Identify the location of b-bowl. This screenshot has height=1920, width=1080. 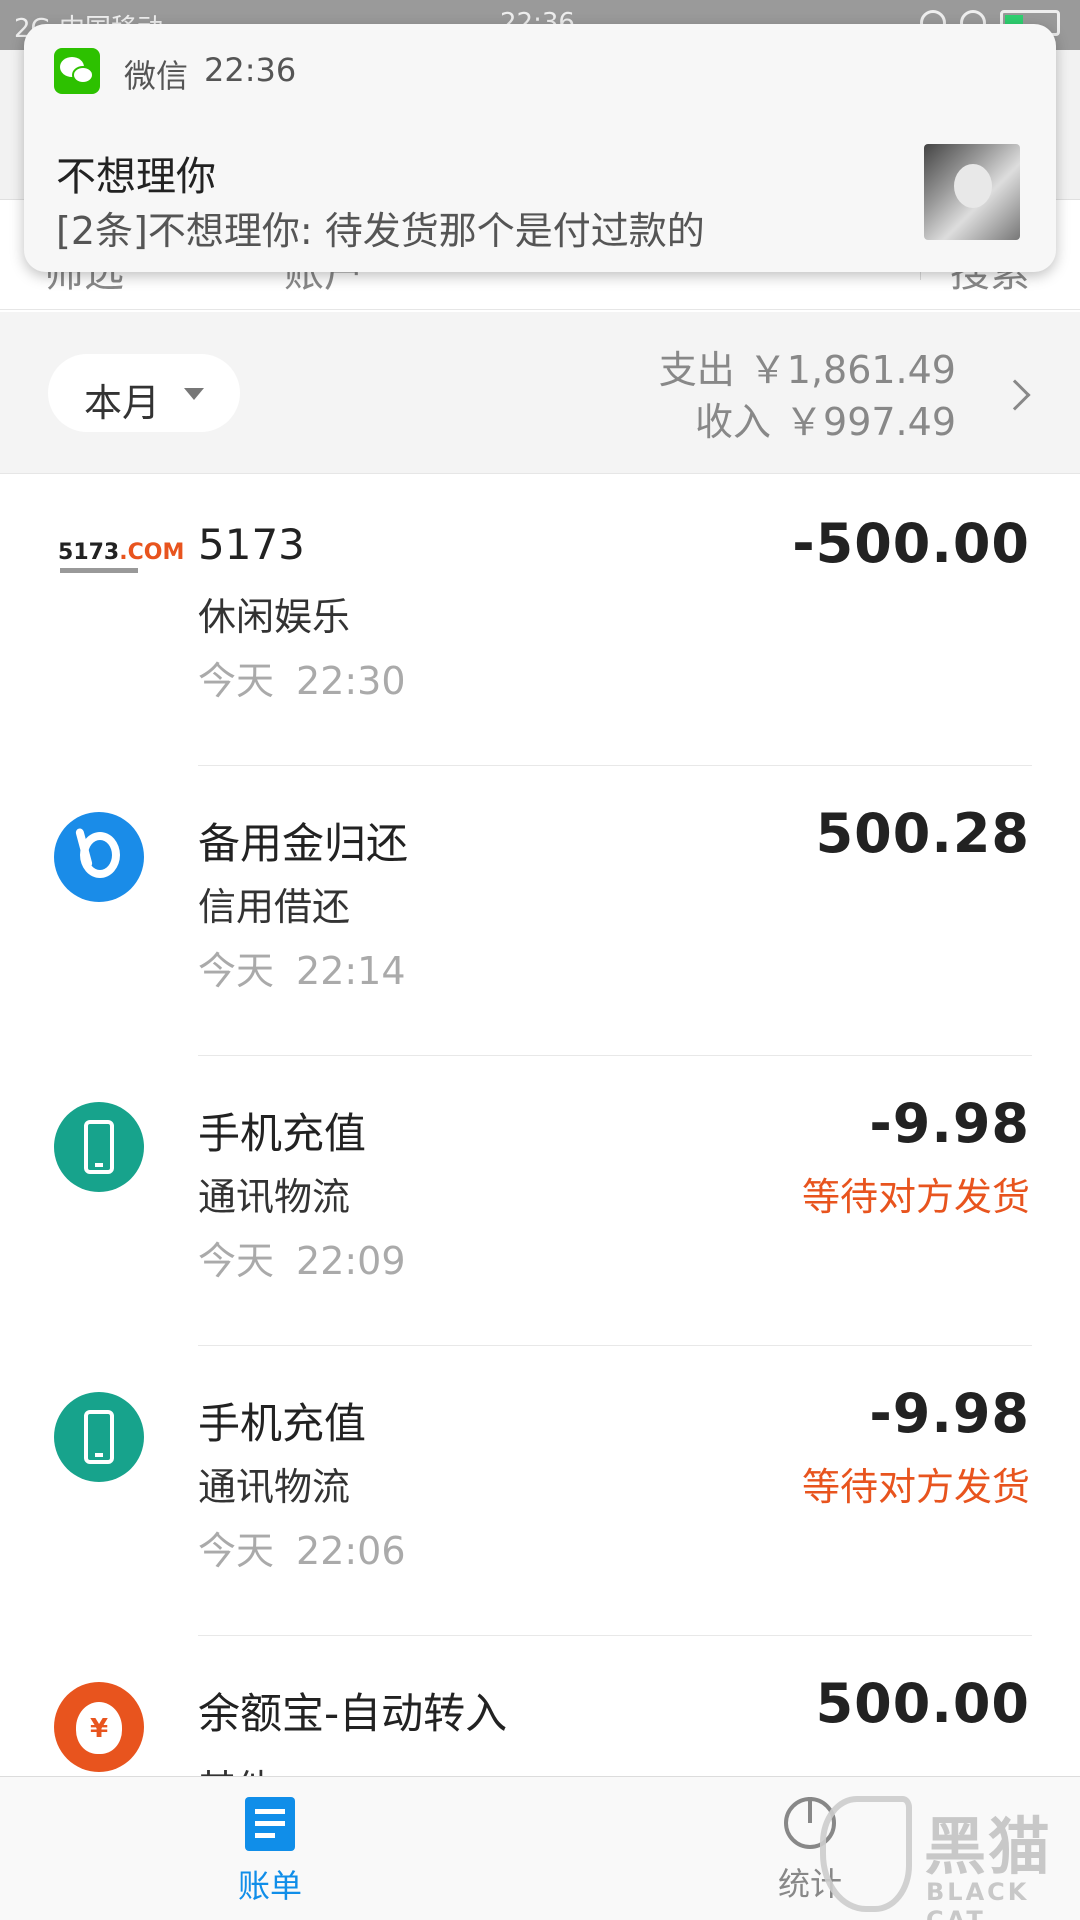
(100, 855).